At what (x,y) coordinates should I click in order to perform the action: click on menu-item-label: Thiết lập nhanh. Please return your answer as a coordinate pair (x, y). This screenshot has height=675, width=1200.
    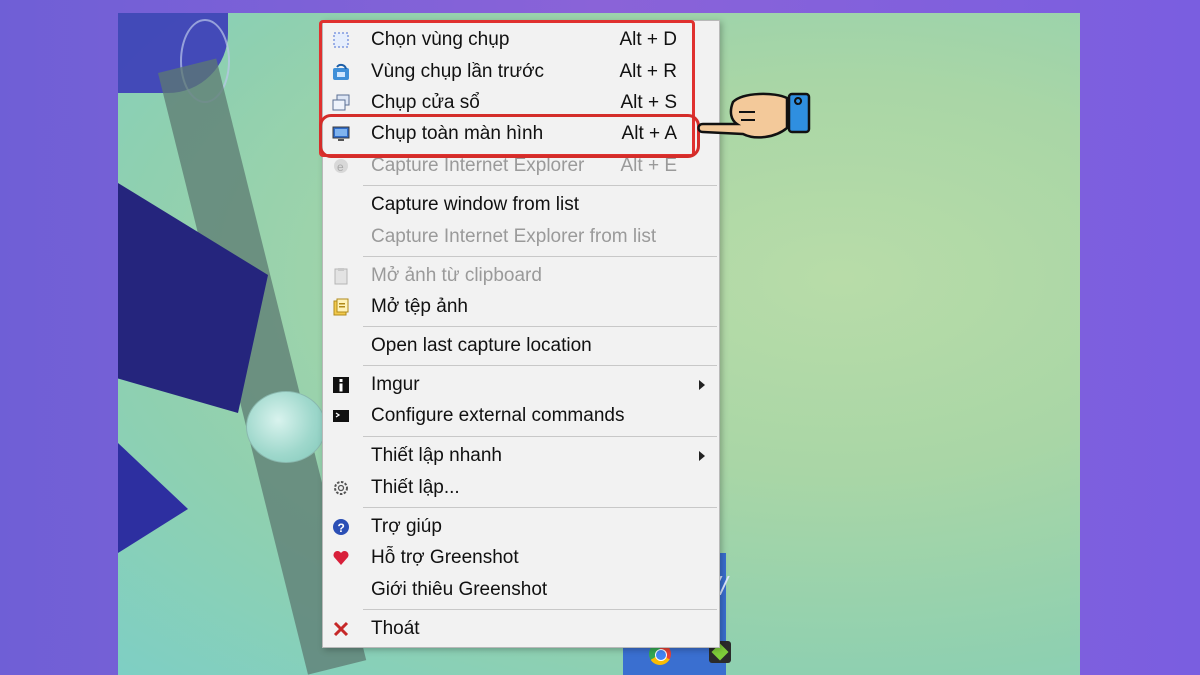
    Looking at the image, I should click on (436, 455).